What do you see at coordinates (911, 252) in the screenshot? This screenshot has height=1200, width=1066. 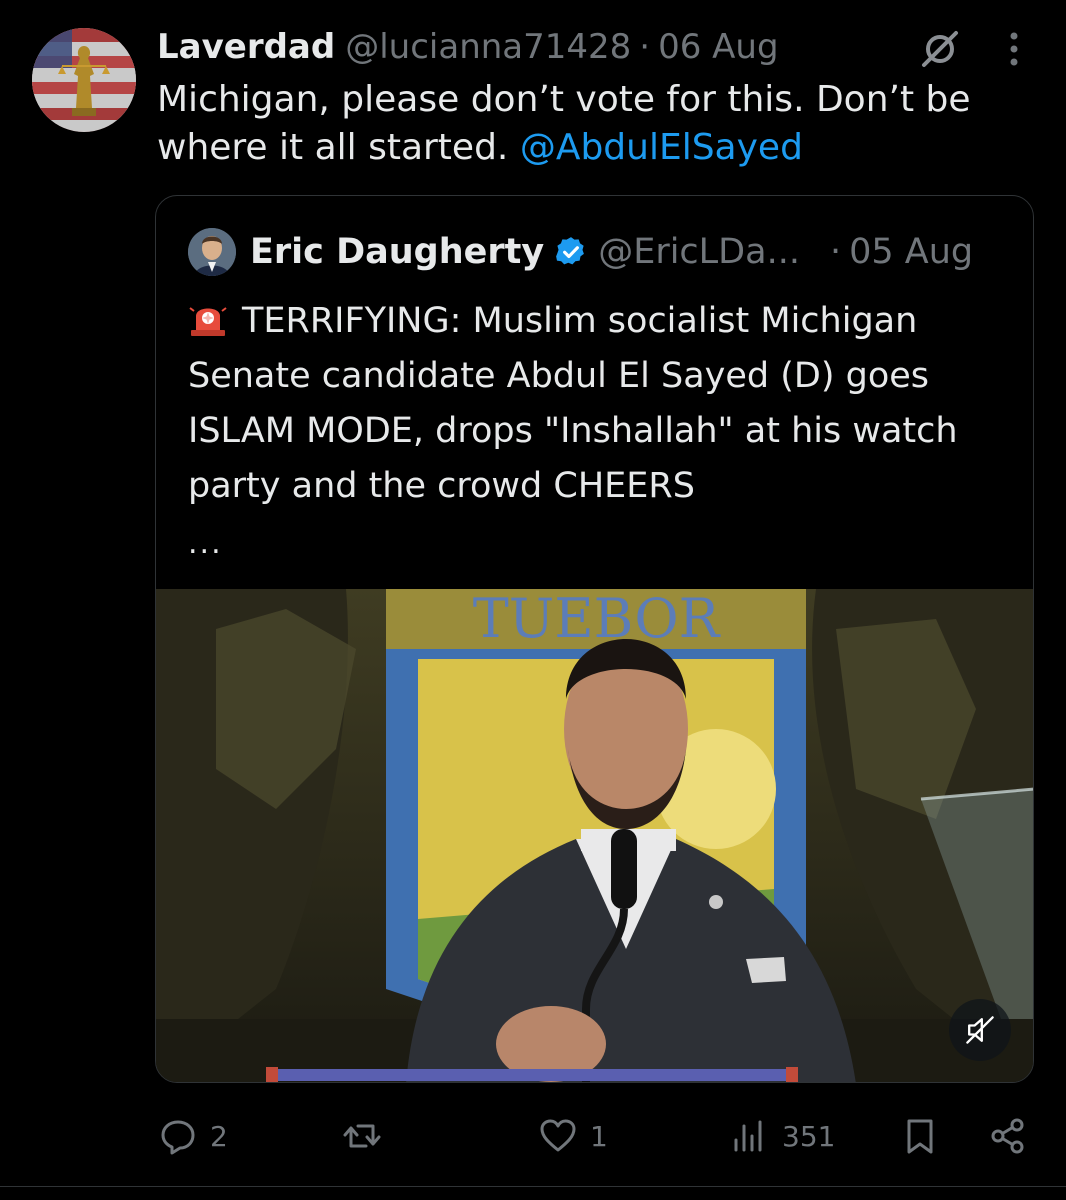 I see `quoted-tweet-date: 05 Aug` at bounding box center [911, 252].